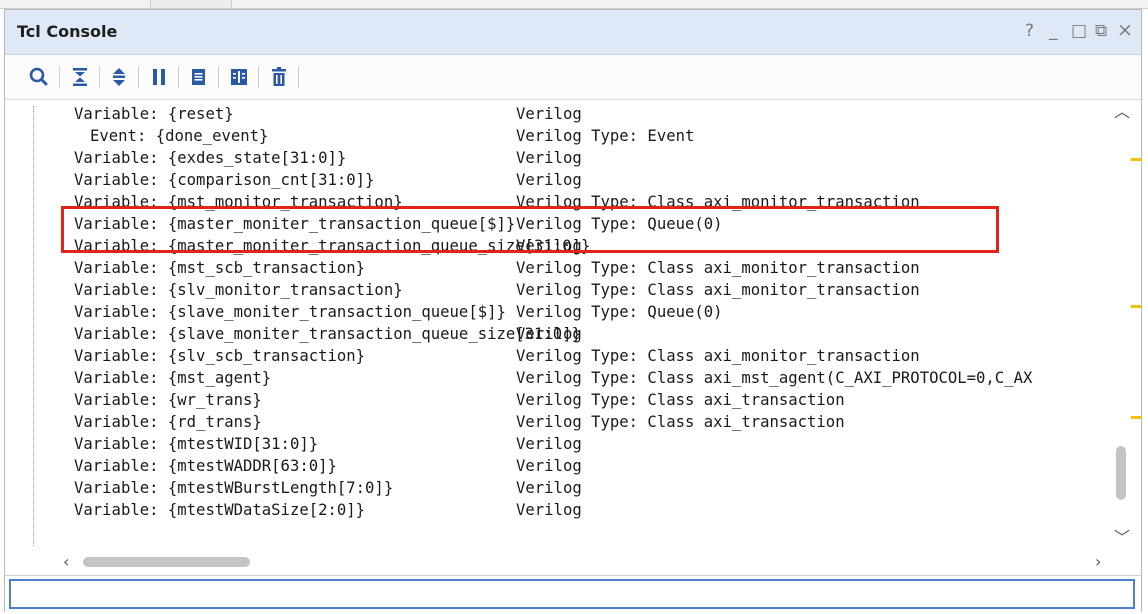 Image resolution: width=1148 pixels, height=614 pixels. What do you see at coordinates (619, 312) in the screenshot?
I see `variable-type: Verilog Type: Queue(0)` at bounding box center [619, 312].